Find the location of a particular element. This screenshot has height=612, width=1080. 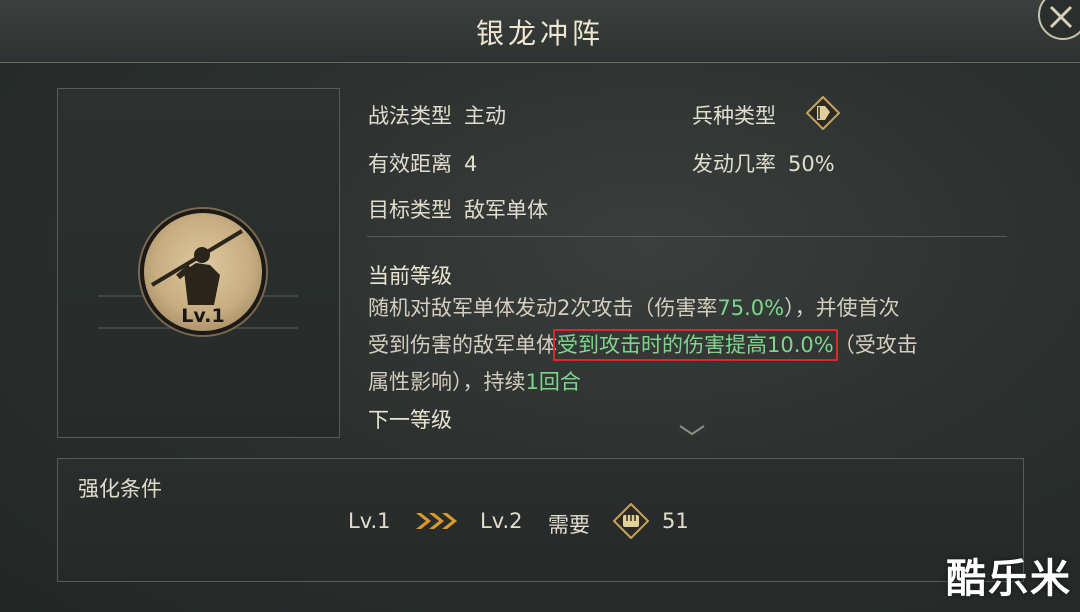

tactic-level-badge: Lv.1 is located at coordinates (203, 316).